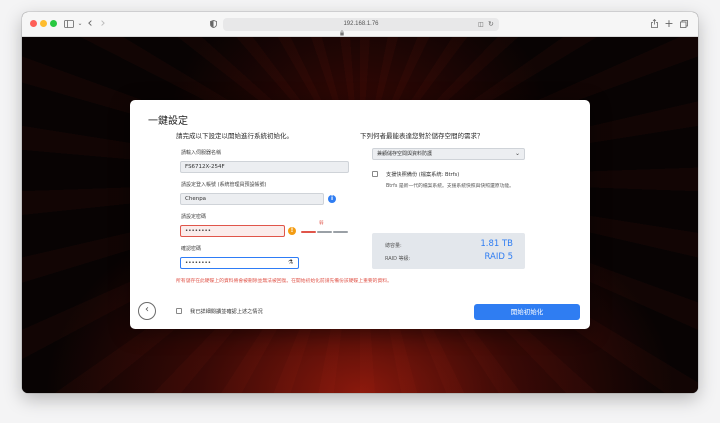 This screenshot has width=720, height=423. What do you see at coordinates (654, 24) in the screenshot?
I see `share-icon` at bounding box center [654, 24].